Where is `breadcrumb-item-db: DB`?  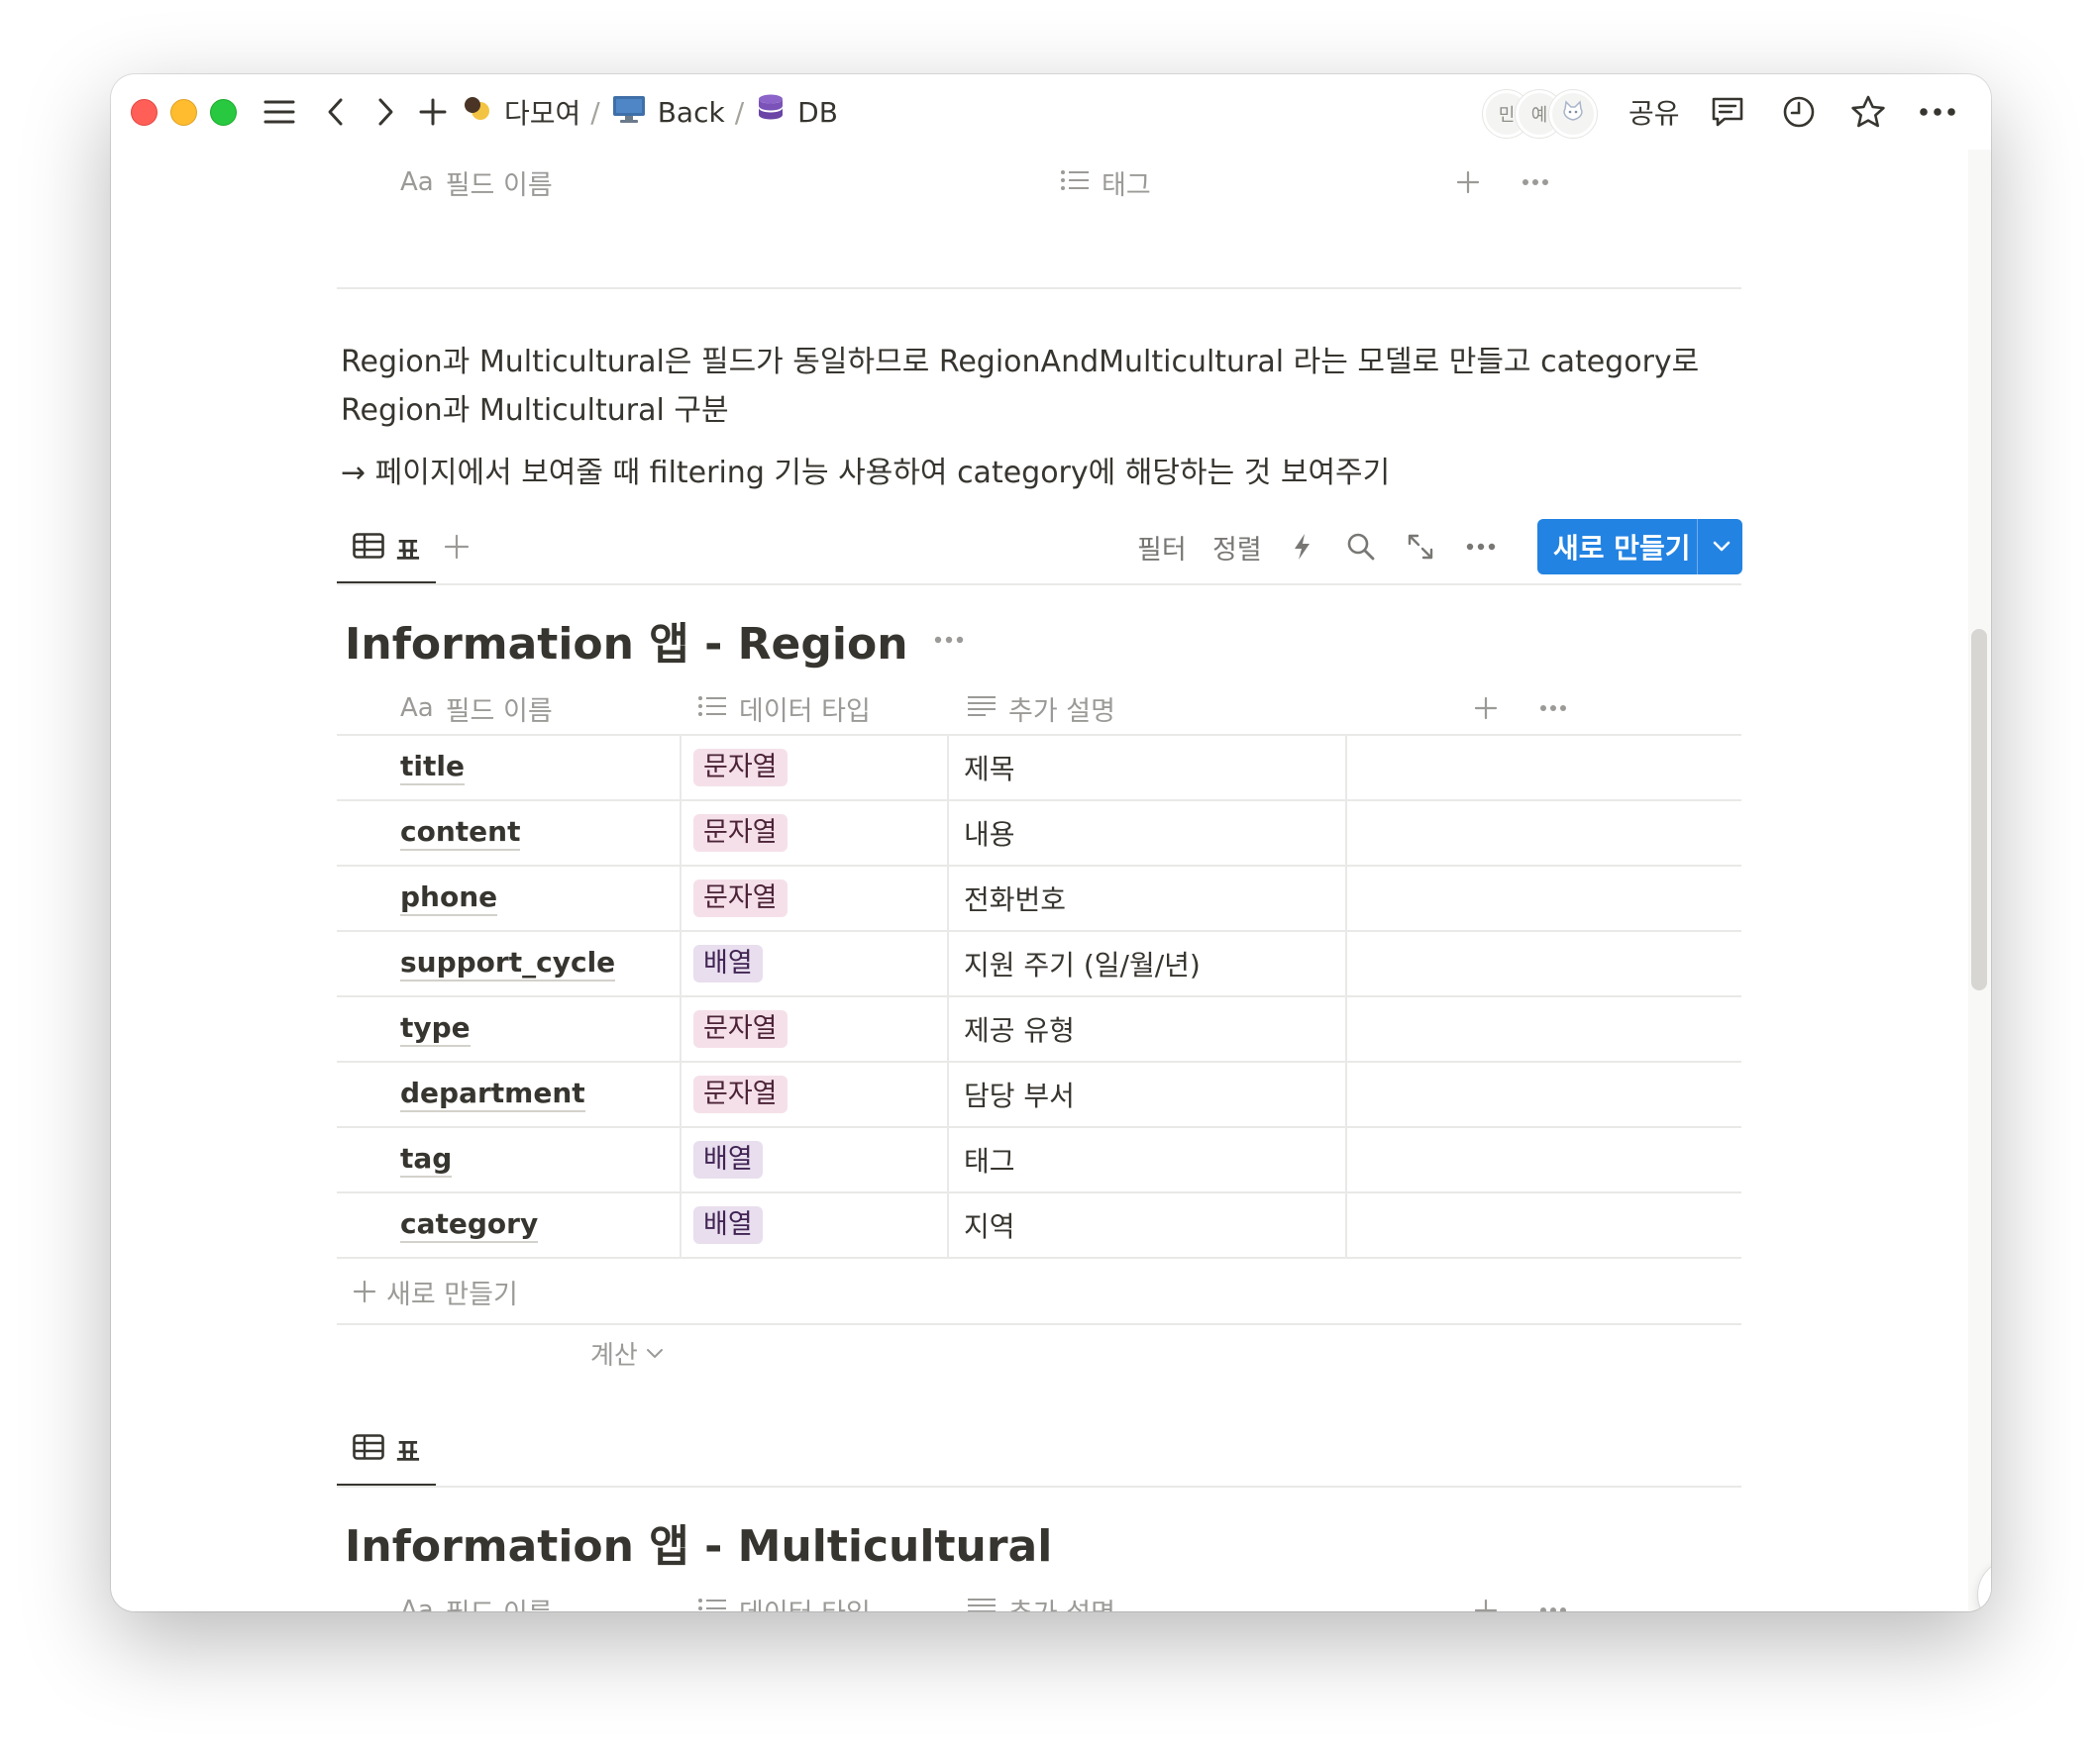
breadcrumb-item-db: DB is located at coordinates (797, 113).